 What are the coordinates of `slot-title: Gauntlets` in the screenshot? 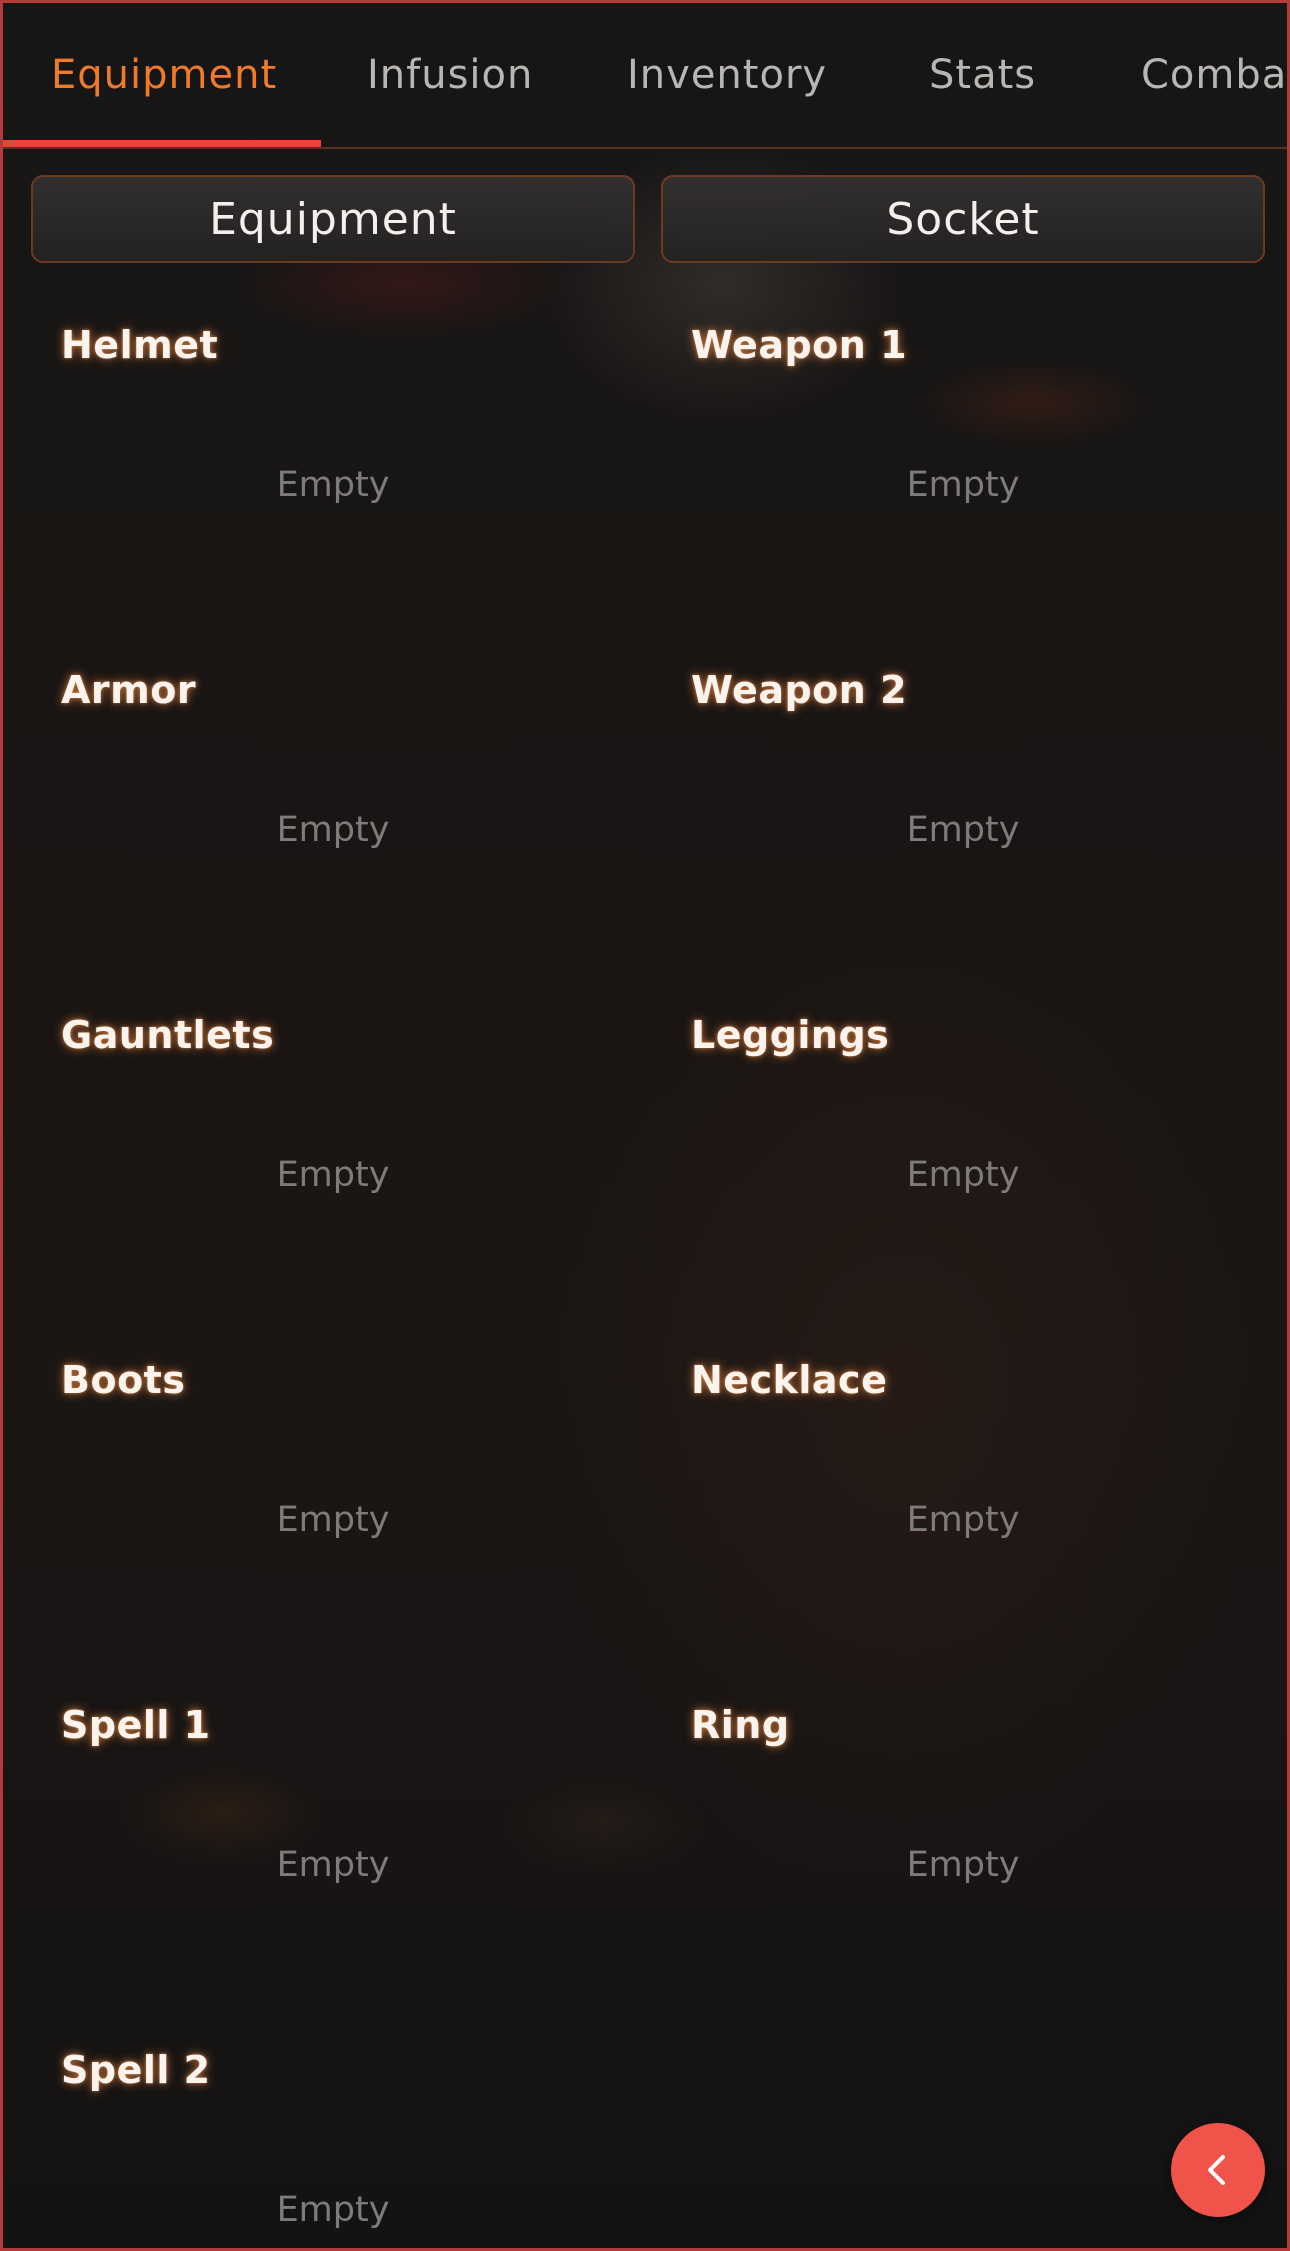 It's located at (168, 1035).